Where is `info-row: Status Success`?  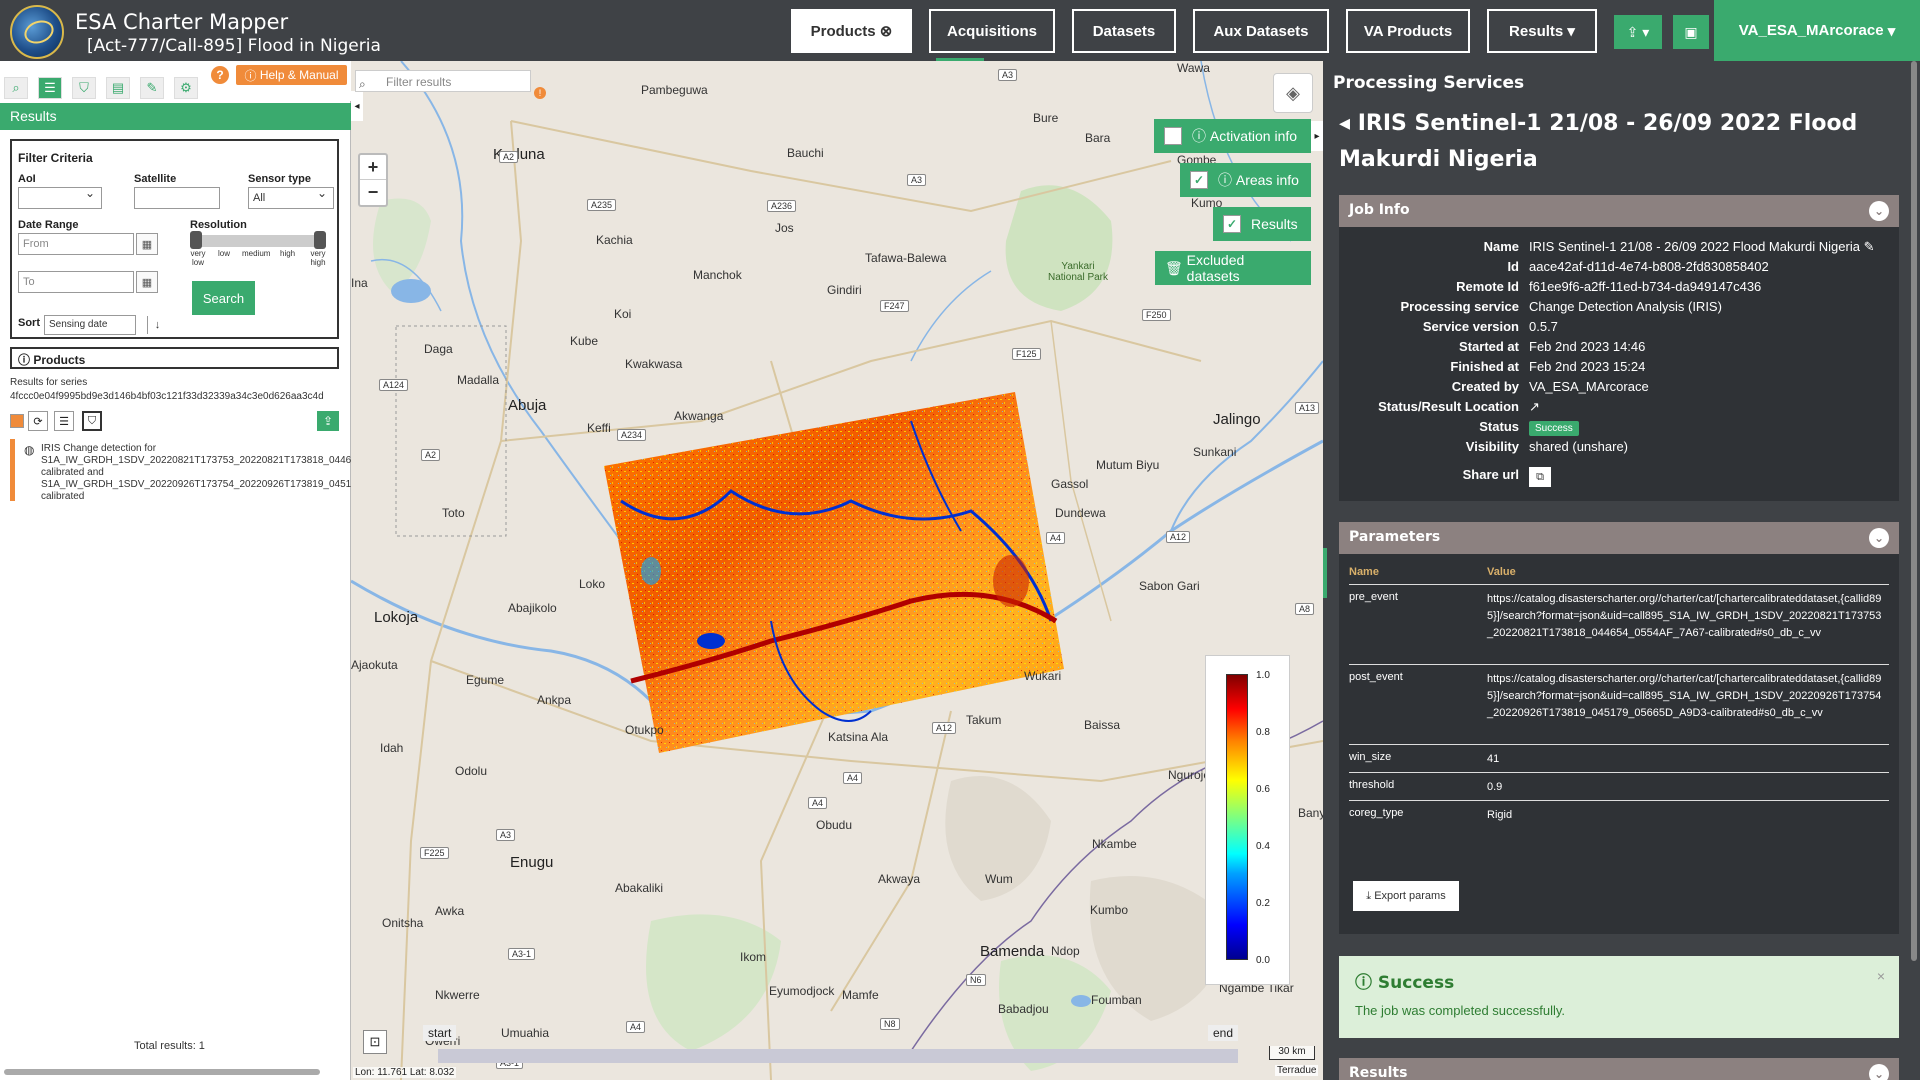
info-row: Status Success is located at coordinates (1619, 429).